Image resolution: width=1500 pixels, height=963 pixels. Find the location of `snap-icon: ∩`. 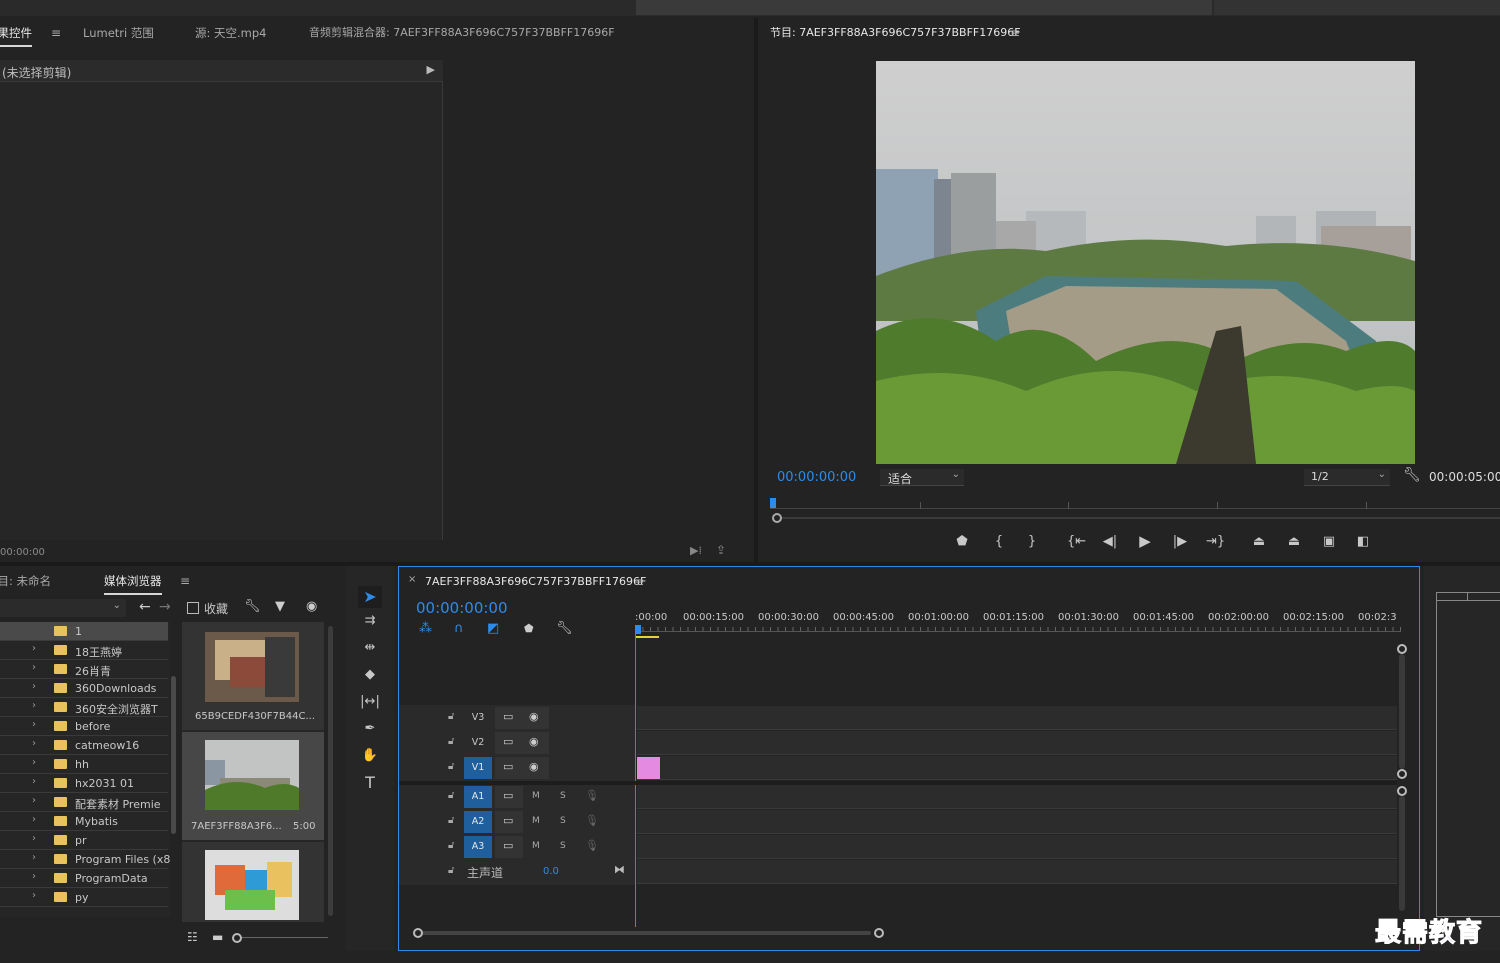

snap-icon: ∩ is located at coordinates (459, 628).